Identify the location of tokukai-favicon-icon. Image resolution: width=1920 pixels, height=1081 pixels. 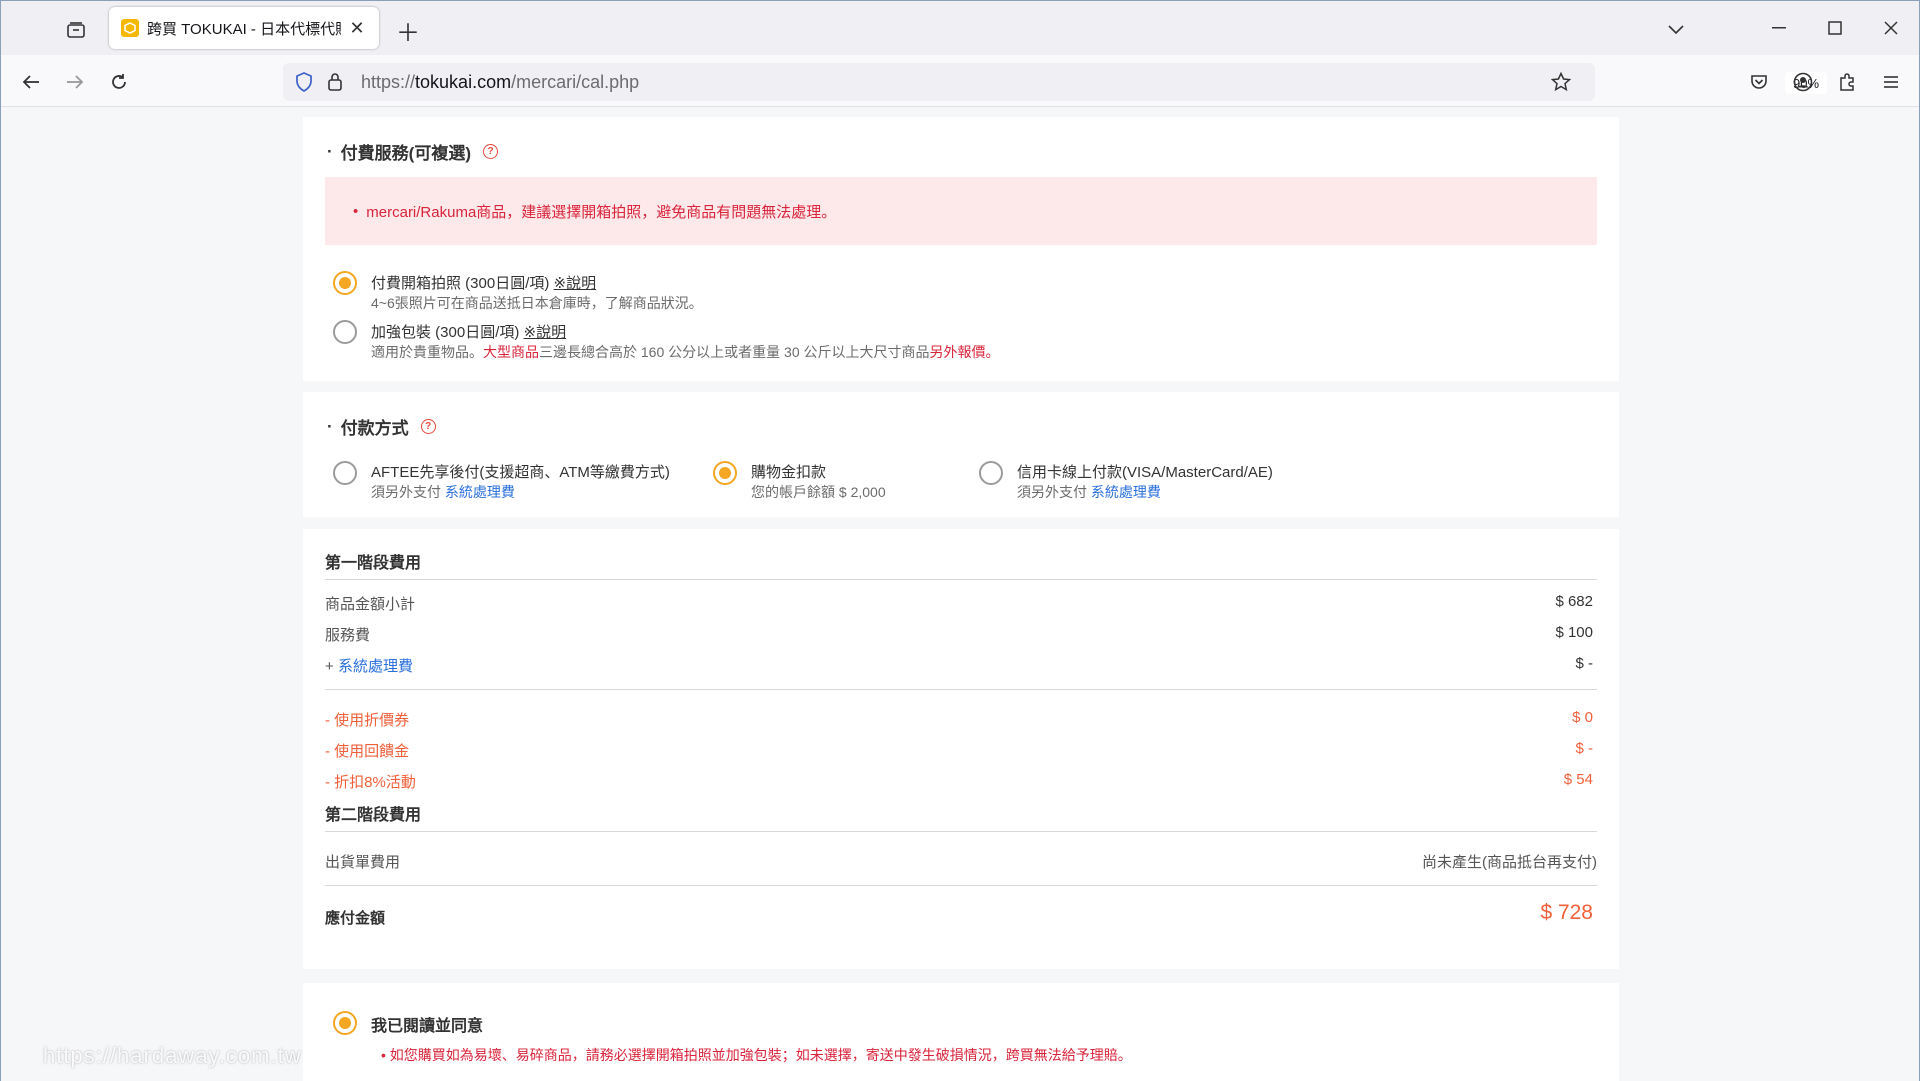
(130, 28).